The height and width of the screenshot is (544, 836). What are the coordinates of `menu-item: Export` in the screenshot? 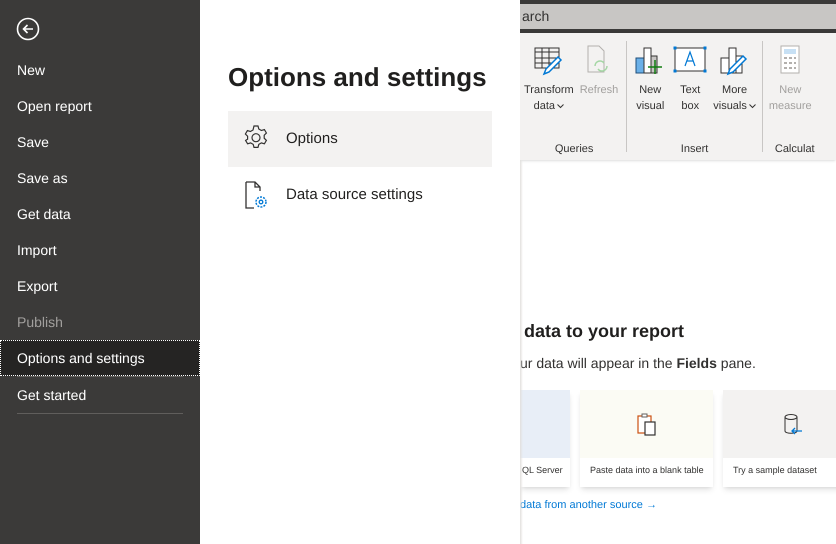 It's located at (100, 286).